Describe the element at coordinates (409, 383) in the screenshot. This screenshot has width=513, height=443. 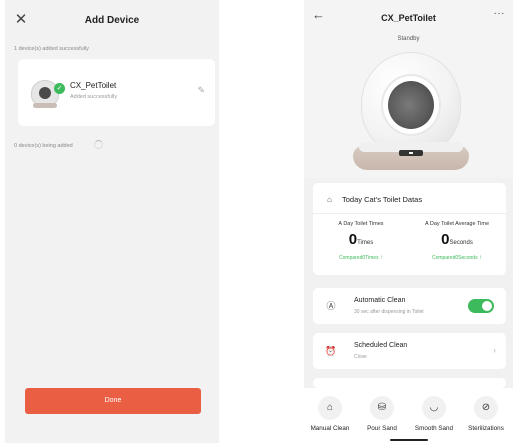
I see `partial-card` at that location.